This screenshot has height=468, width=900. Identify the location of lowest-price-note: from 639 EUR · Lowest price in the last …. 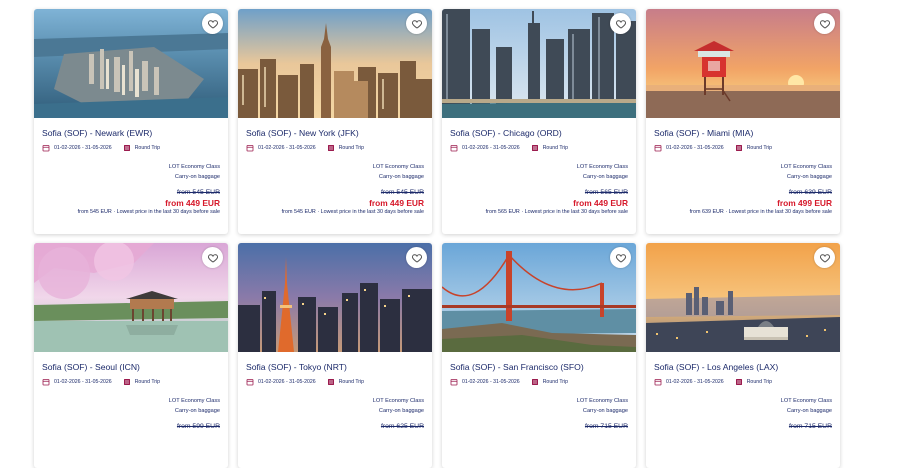
(760, 212).